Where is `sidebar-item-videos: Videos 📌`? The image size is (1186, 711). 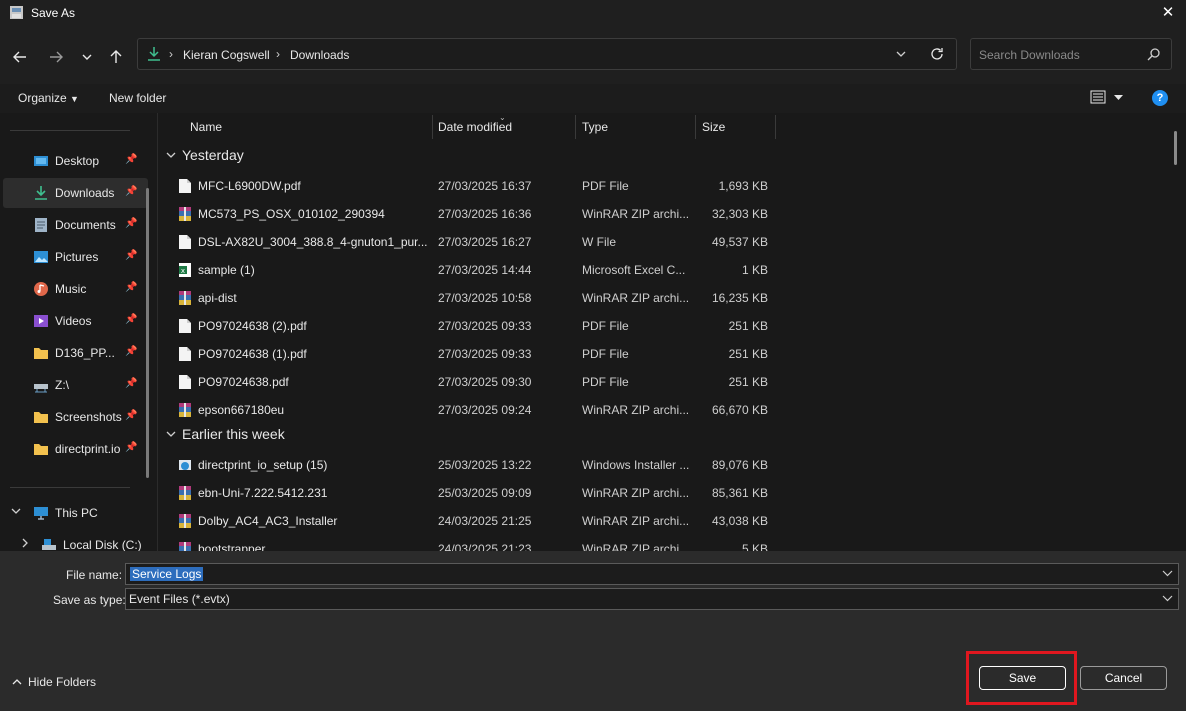
sidebar-item-videos: Videos 📌 is located at coordinates (75, 321).